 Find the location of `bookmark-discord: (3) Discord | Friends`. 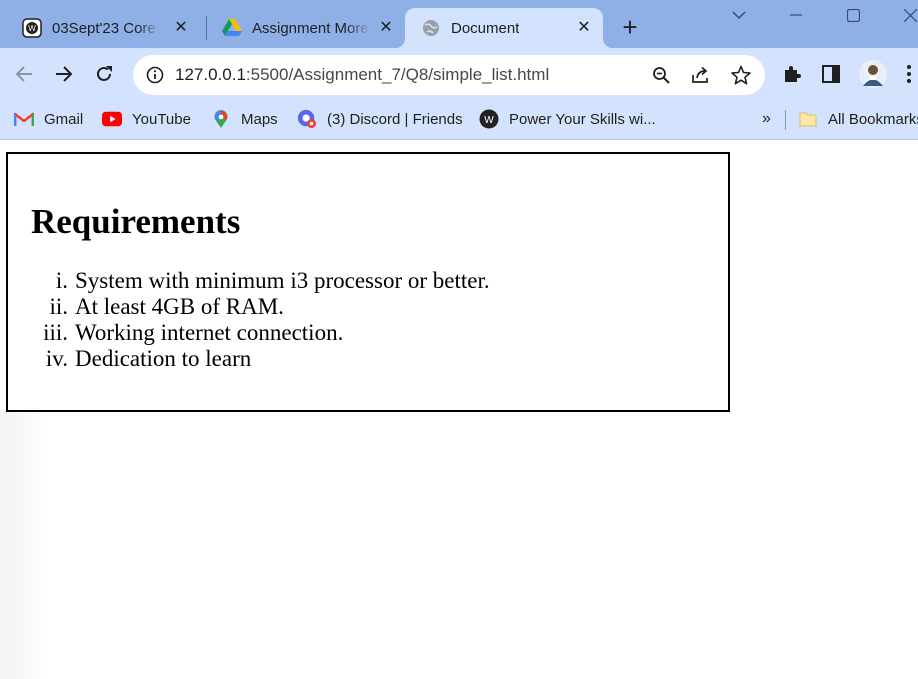

bookmark-discord: (3) Discord | Friends is located at coordinates (380, 119).